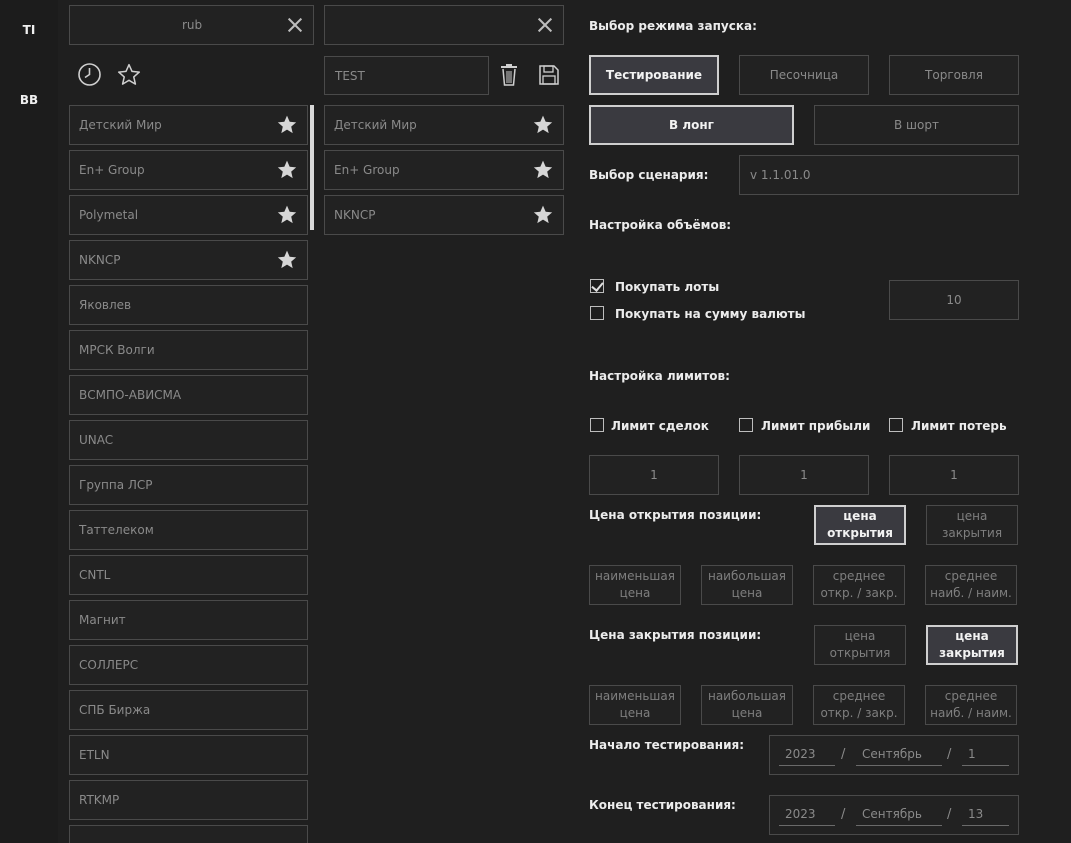 The image size is (1071, 843). Describe the element at coordinates (675, 635) in the screenshot. I see `close-price-heading: Цена закрытия позиции:` at that location.